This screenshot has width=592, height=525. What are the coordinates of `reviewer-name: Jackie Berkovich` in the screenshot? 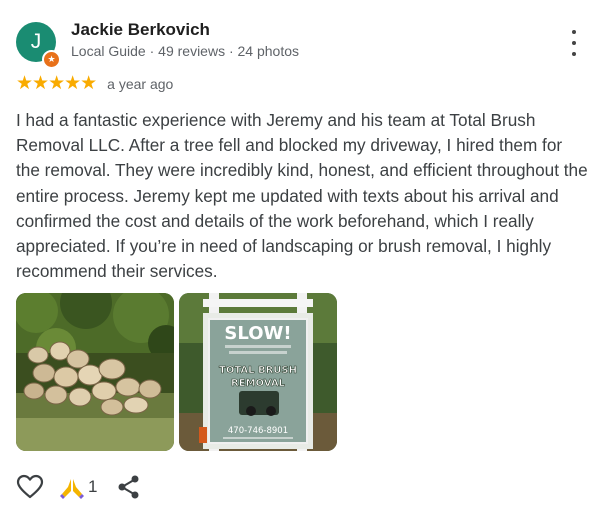 It's located at (140, 30).